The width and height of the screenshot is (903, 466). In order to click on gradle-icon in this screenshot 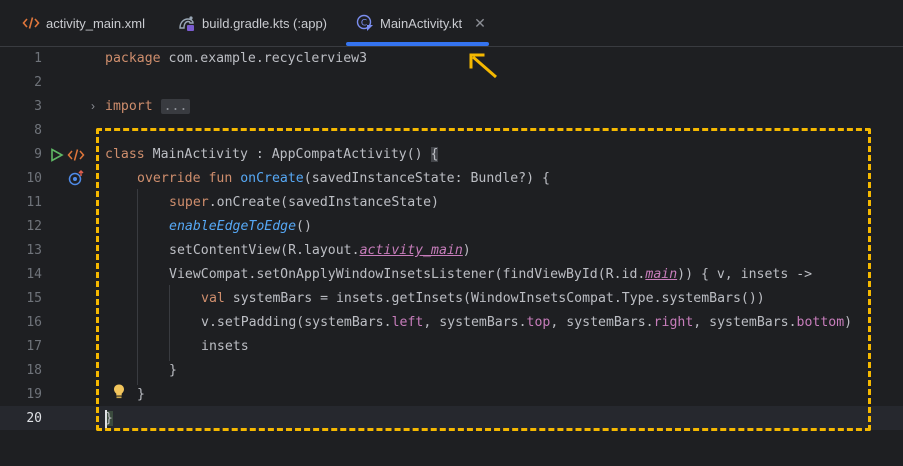, I will do `click(187, 23)`.